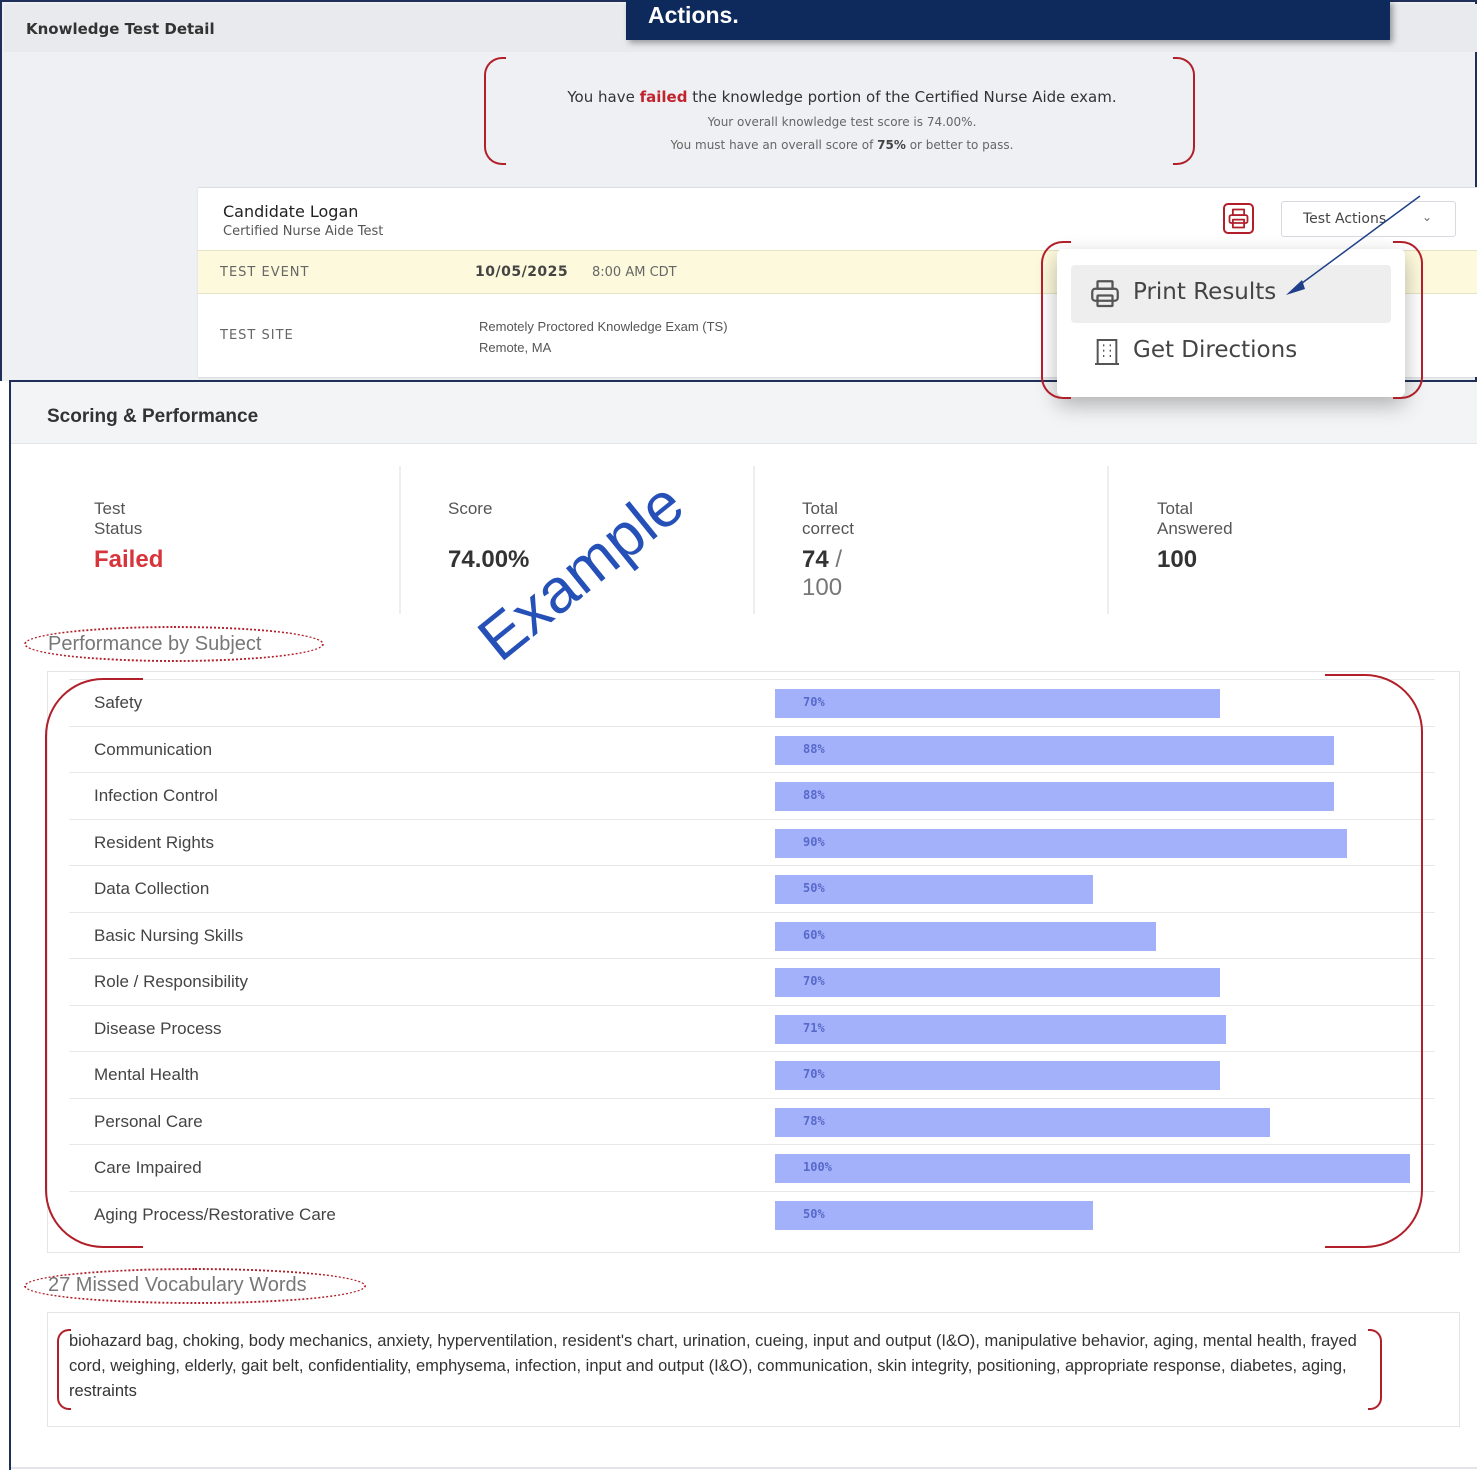 The width and height of the screenshot is (1477, 1470). I want to click on subject-row: Aging Process/Restorative Care 50%, so click(752, 1214).